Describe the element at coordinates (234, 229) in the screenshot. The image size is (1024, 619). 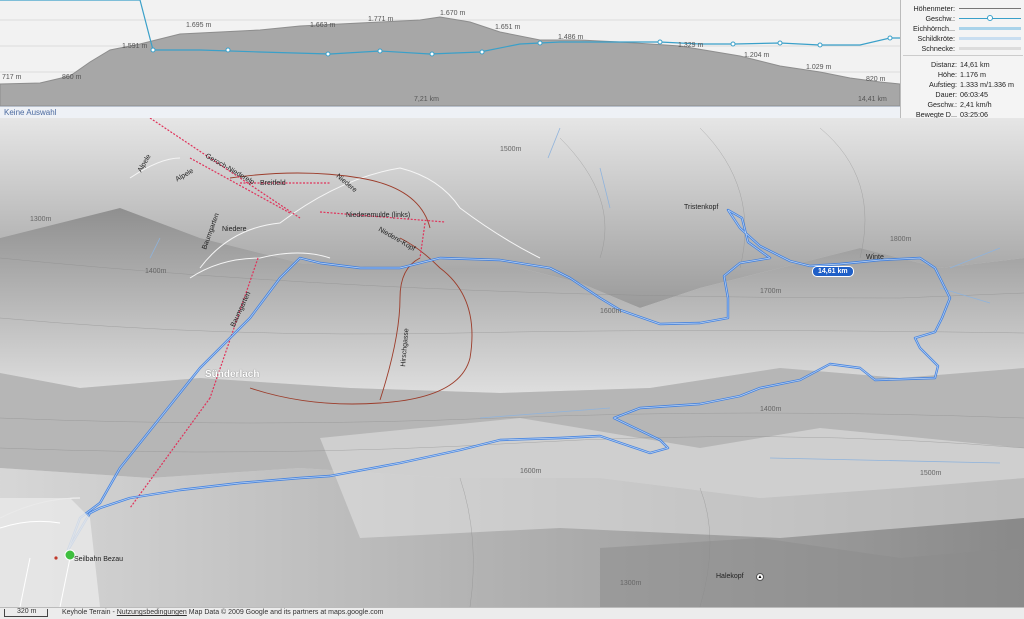
I see `map-label: Niedere` at that location.